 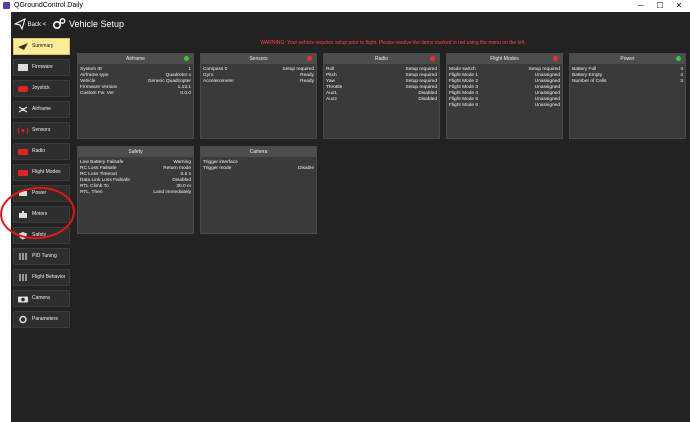 What do you see at coordinates (46, 172) in the screenshot?
I see `sidebar-item-label: Flight Modes` at bounding box center [46, 172].